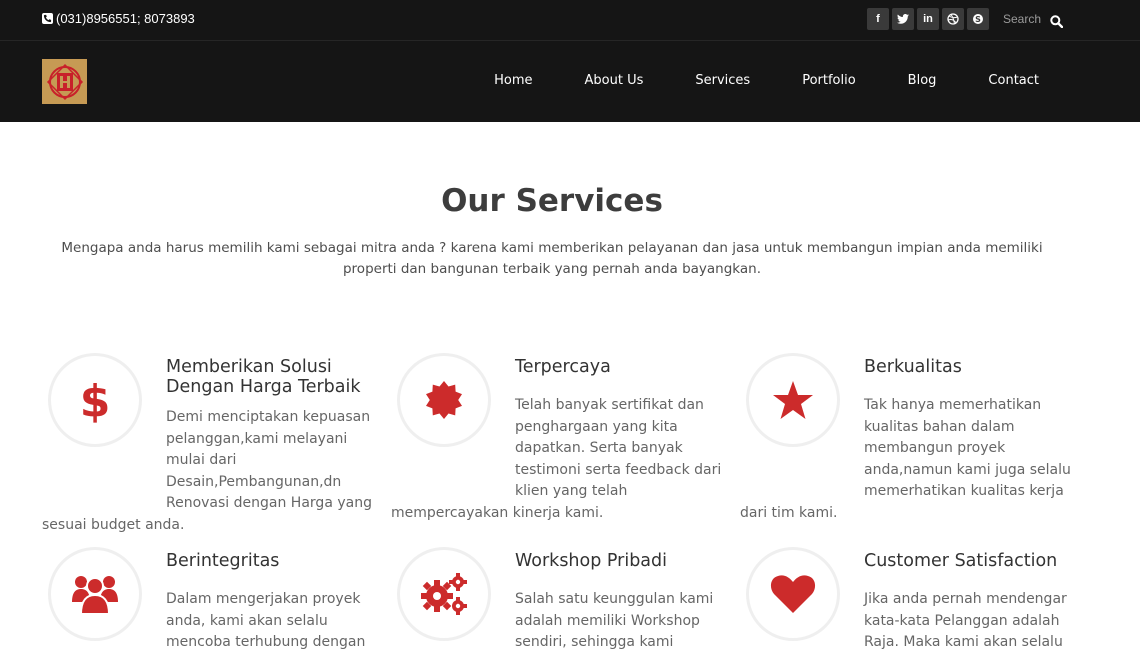 The height and width of the screenshot is (655, 1140). I want to click on logo-emblem-icon, so click(64, 81).